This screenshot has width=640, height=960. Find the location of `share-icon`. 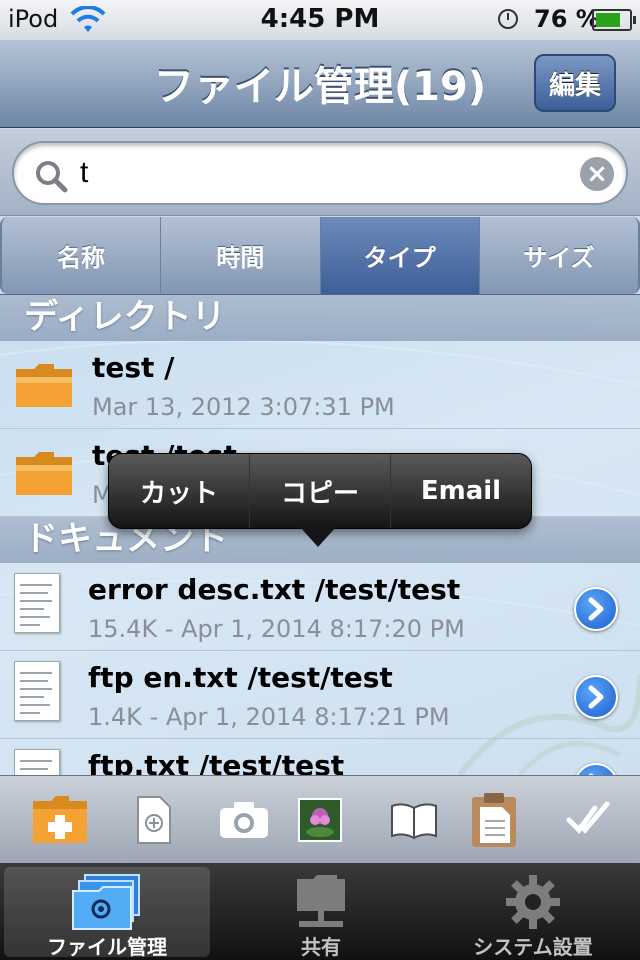

share-icon is located at coordinates (321, 901).